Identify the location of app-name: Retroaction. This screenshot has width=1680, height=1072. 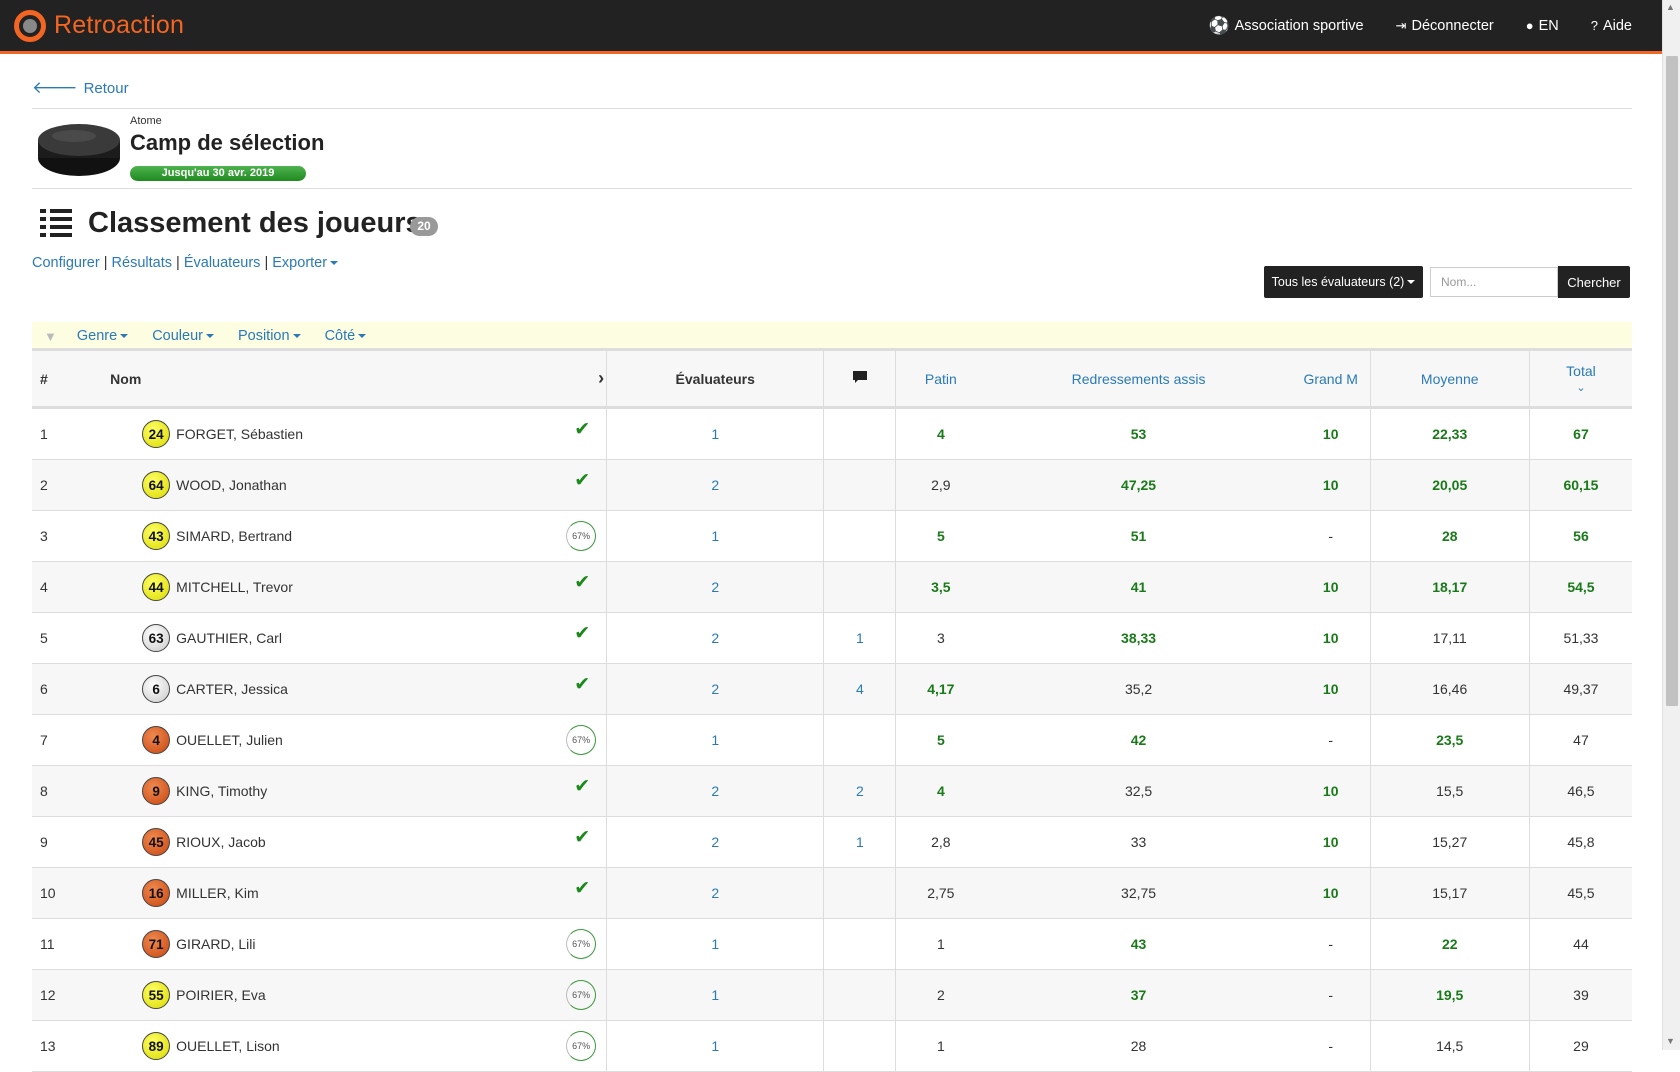
(119, 25).